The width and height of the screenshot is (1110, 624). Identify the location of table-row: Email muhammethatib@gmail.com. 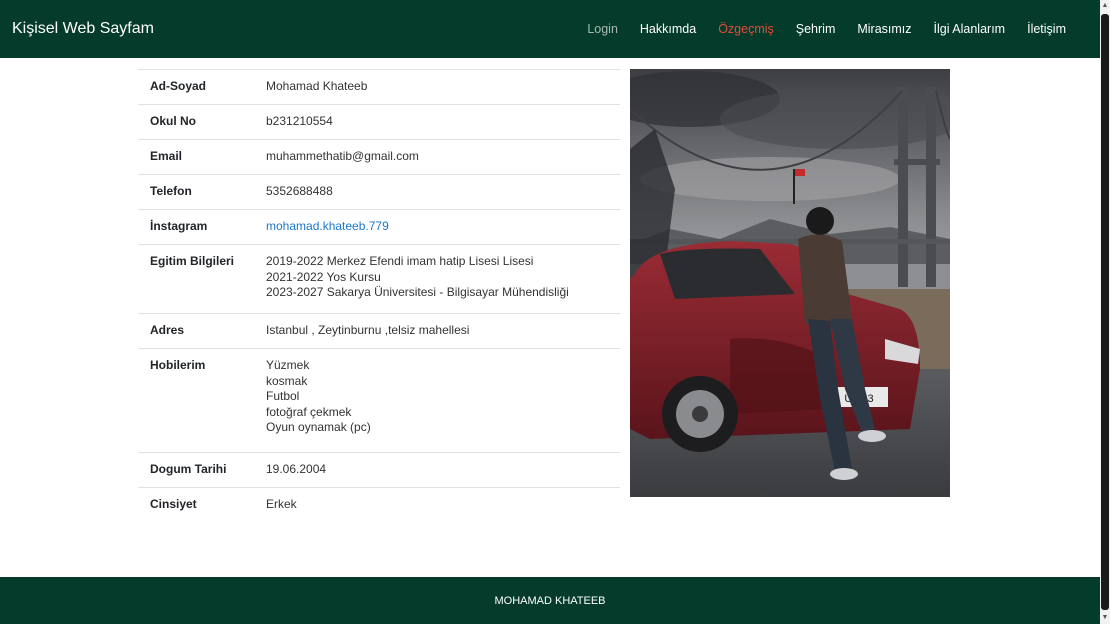
(379, 157).